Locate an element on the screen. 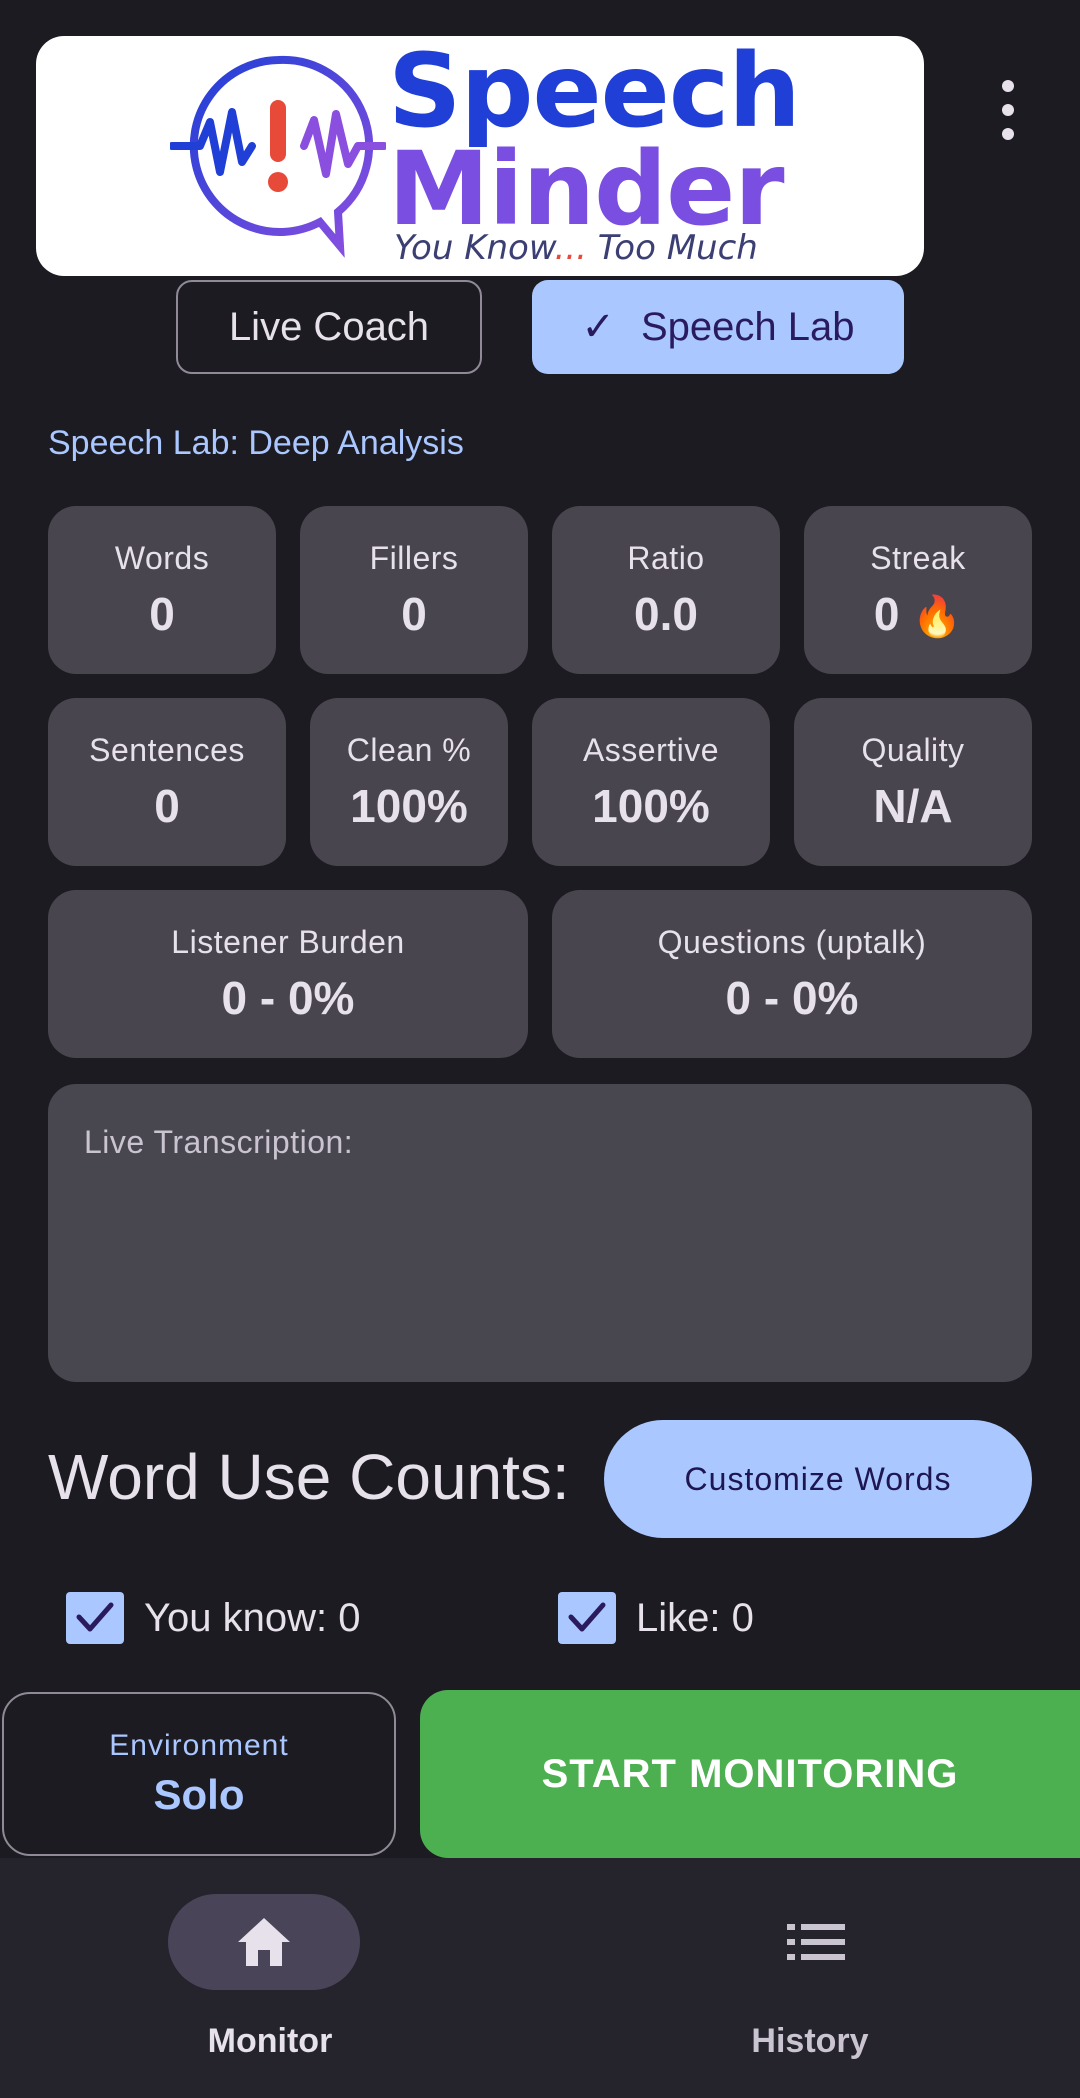  stat-label: Words is located at coordinates (162, 557).